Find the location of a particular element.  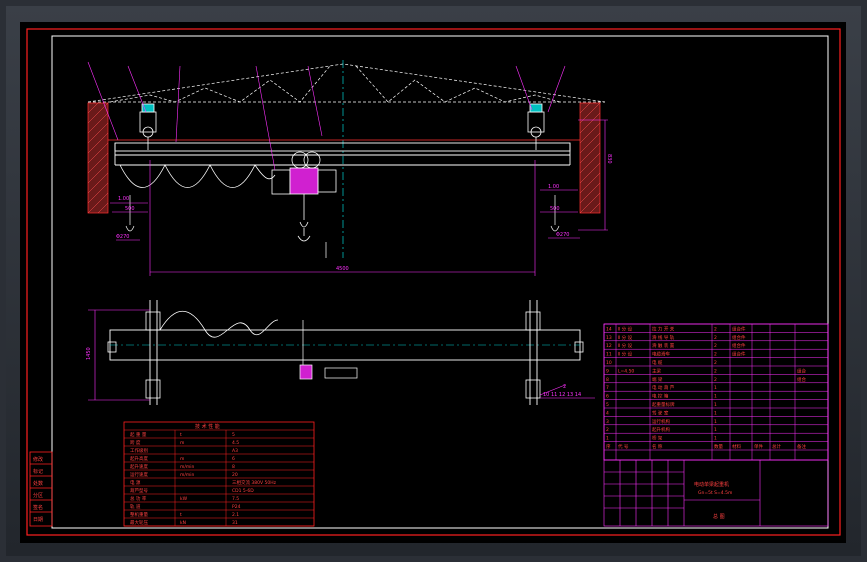

spec-row-unit: kW is located at coordinates (184, 499).